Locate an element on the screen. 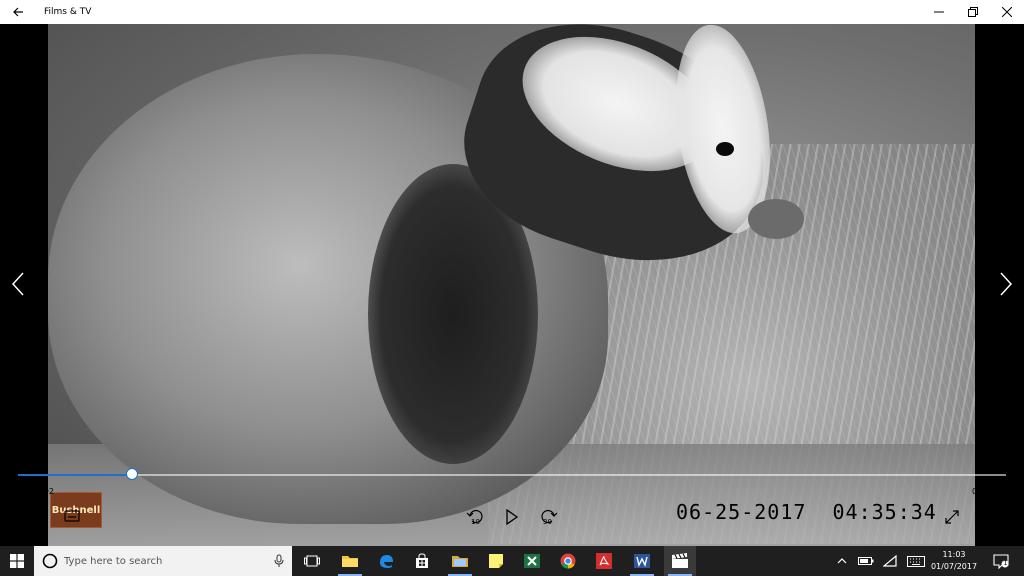 The image size is (1024, 576). current-time: 00:00:02 is located at coordinates (36, 491).